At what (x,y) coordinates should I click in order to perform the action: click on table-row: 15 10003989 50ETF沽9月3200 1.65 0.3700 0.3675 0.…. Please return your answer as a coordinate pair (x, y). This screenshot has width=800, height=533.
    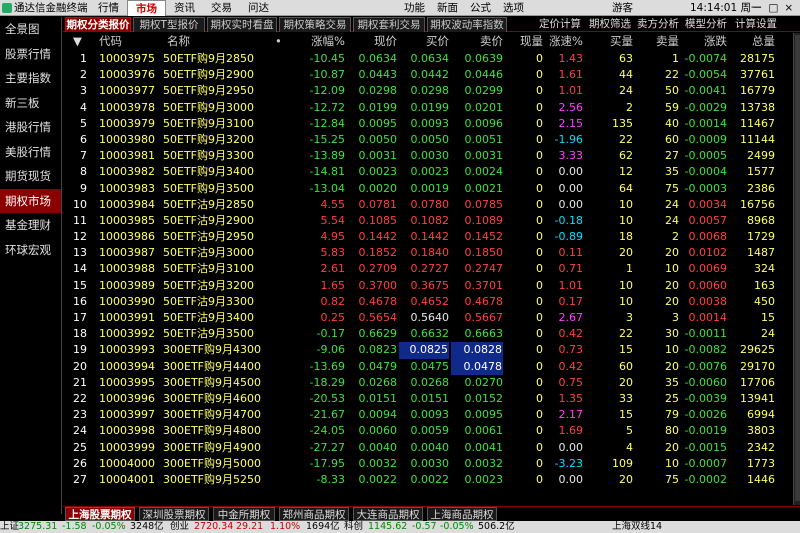
    Looking at the image, I should click on (428, 285).